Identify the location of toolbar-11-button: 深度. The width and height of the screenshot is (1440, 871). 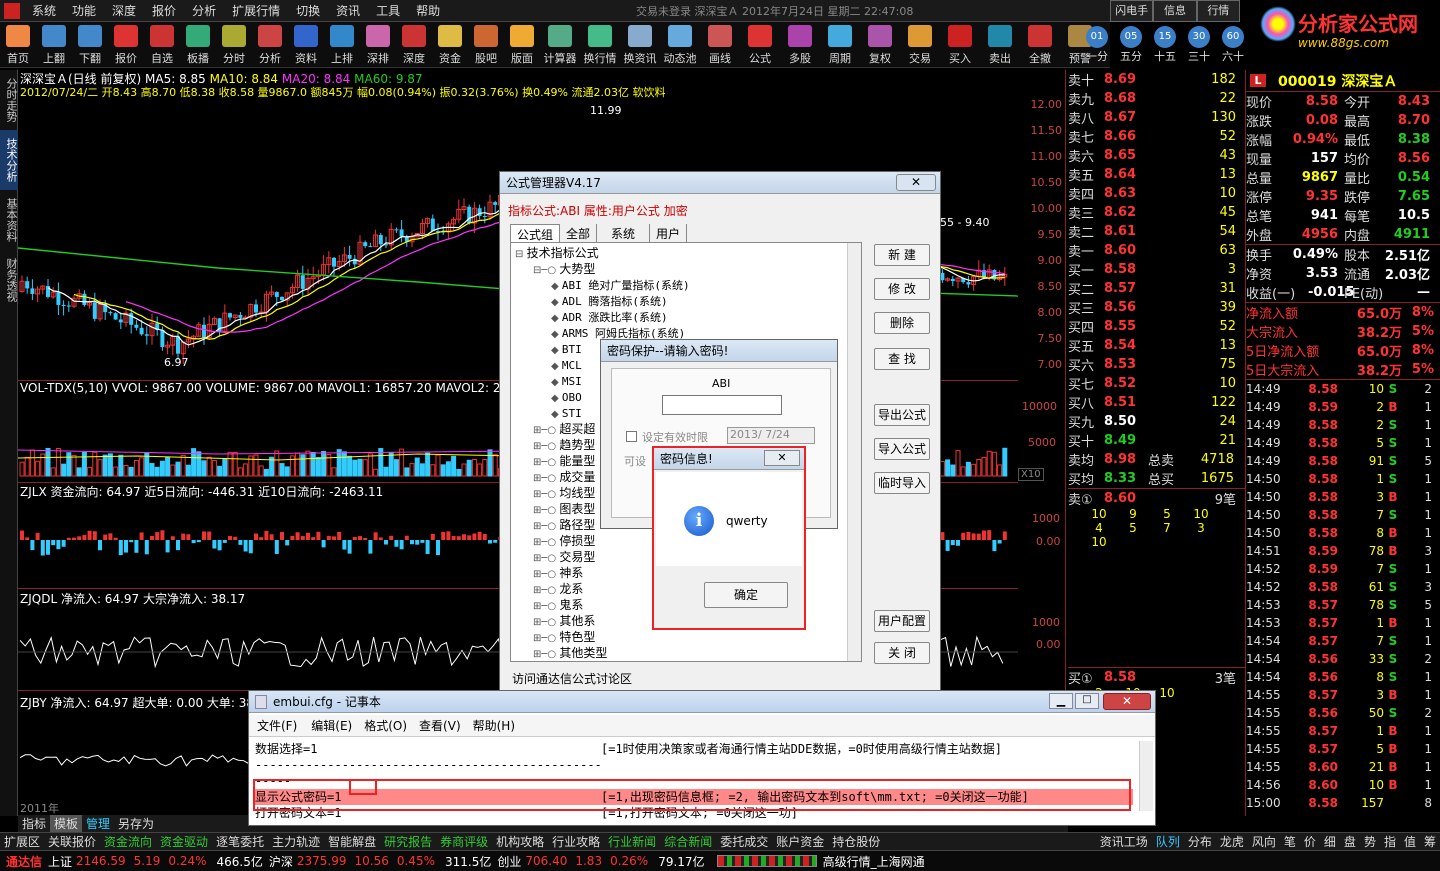
(414, 45).